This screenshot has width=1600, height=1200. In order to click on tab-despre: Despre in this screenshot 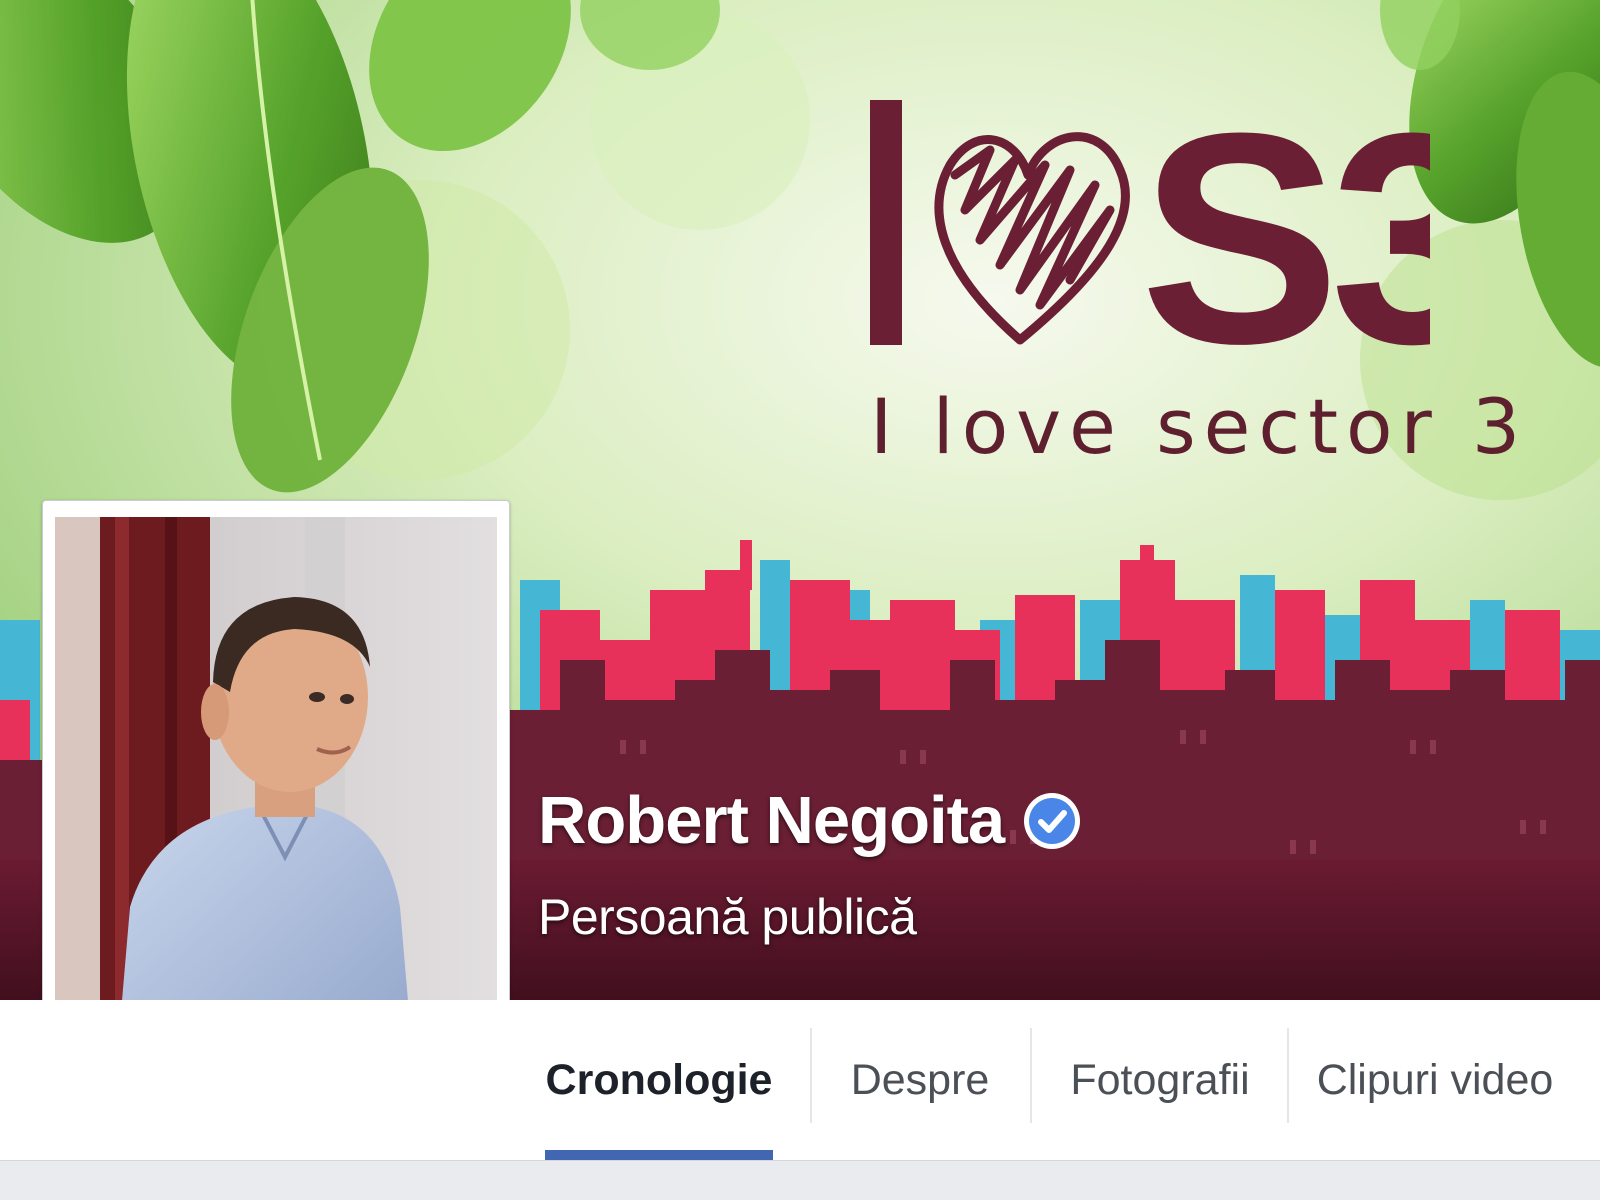, I will do `click(920, 1080)`.